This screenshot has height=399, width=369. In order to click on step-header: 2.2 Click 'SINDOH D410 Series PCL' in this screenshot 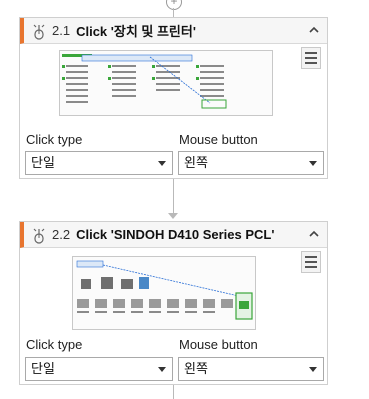, I will do `click(173, 235)`.